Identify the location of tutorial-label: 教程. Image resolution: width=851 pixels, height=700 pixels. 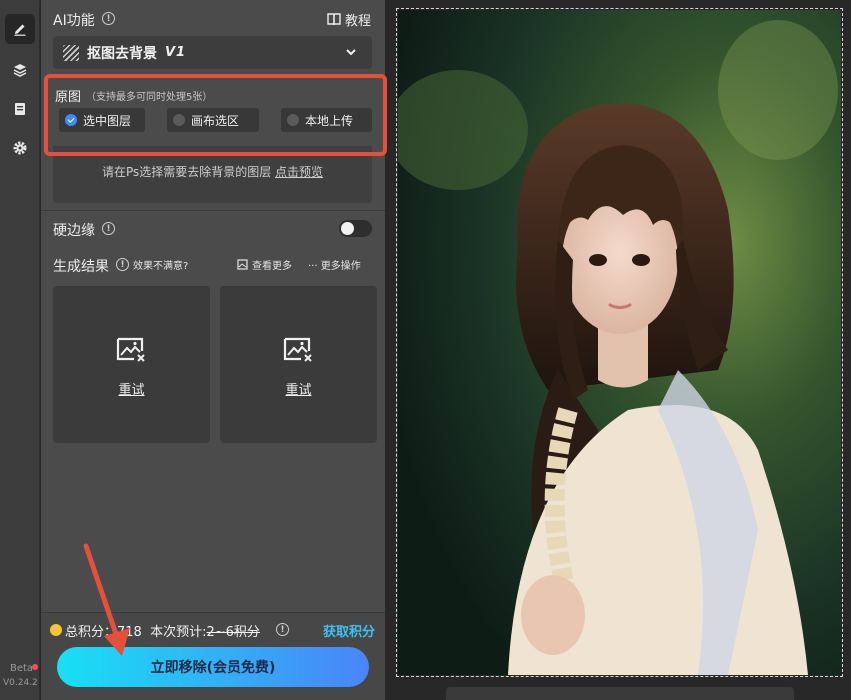
(358, 21).